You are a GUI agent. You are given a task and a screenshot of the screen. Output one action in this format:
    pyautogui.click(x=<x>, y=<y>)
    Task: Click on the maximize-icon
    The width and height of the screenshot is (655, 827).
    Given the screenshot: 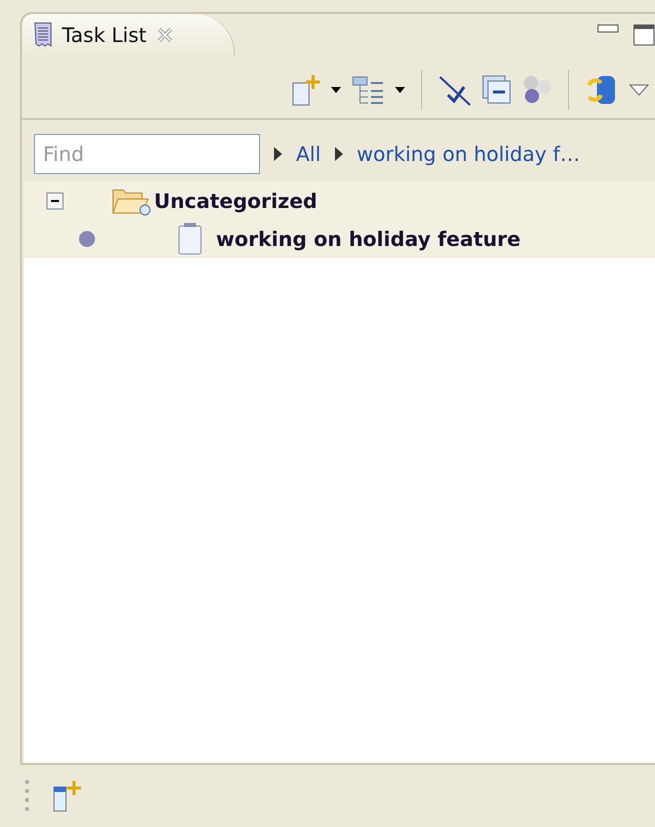 What is the action you would take?
    pyautogui.click(x=644, y=35)
    